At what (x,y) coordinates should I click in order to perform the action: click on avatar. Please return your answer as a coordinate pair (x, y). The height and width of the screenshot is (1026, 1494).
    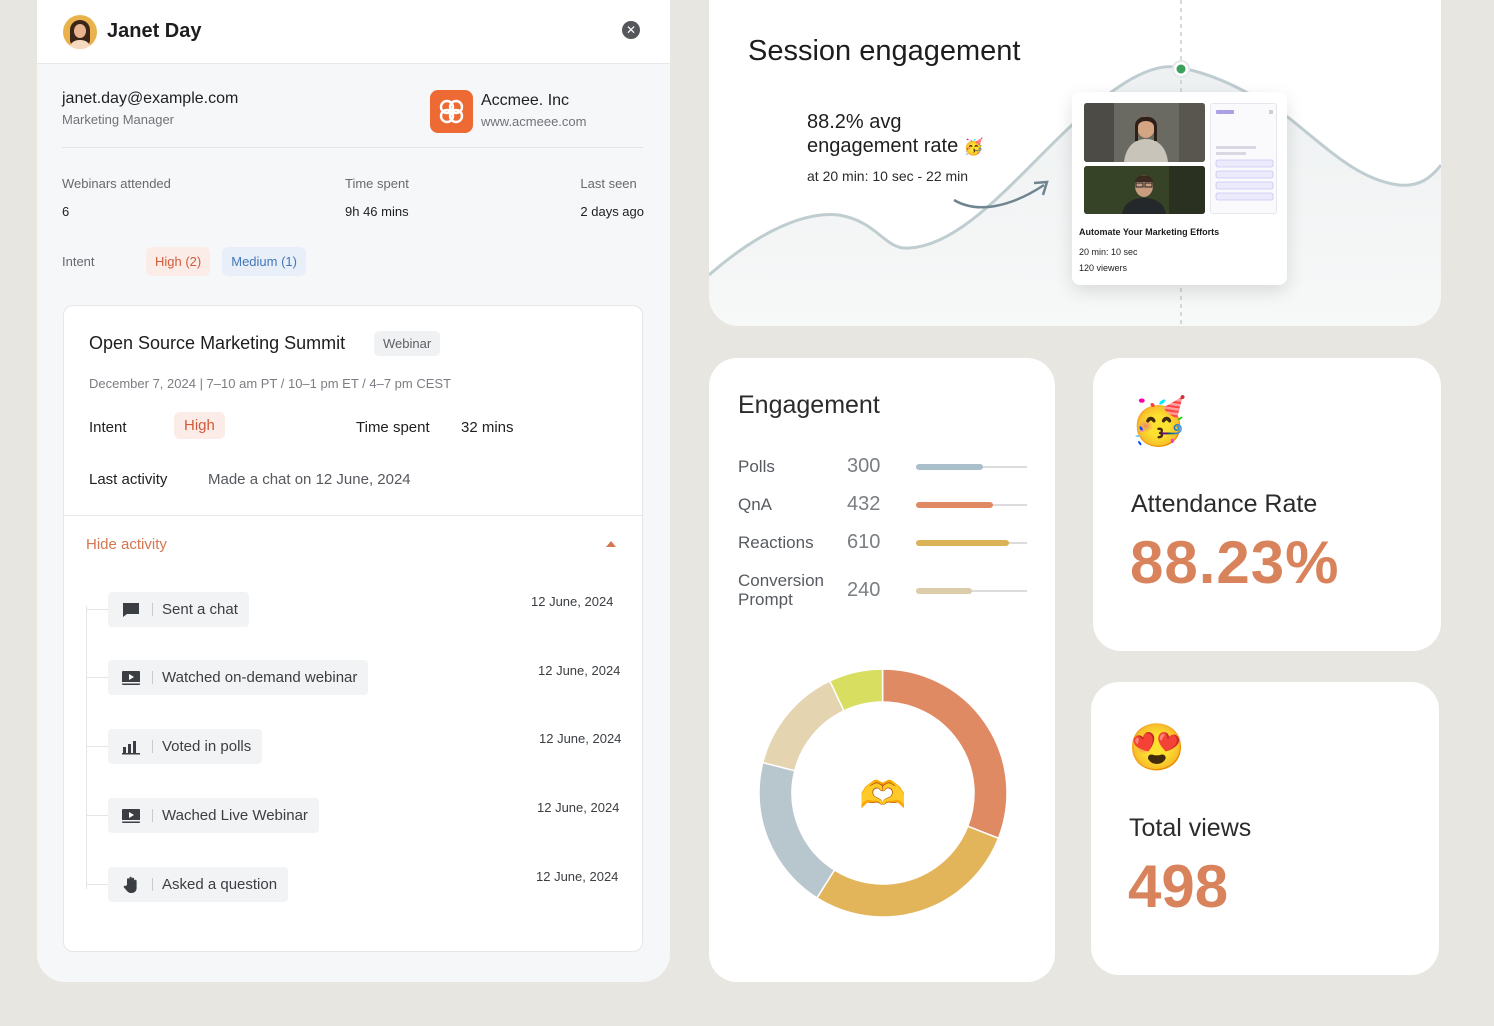
    Looking at the image, I should click on (80, 31).